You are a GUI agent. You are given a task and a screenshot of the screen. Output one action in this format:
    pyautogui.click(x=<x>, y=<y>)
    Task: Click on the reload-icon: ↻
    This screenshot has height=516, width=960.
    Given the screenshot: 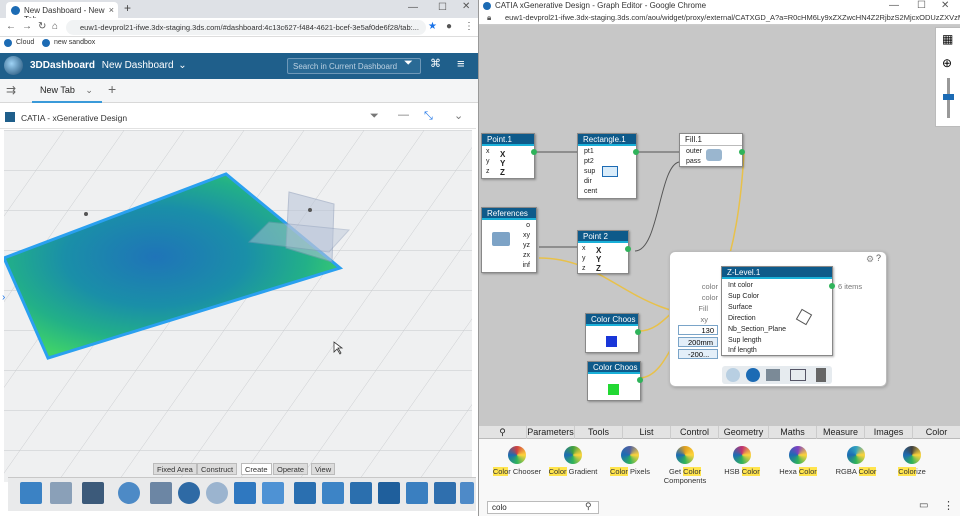 What is the action you would take?
    pyautogui.click(x=42, y=26)
    